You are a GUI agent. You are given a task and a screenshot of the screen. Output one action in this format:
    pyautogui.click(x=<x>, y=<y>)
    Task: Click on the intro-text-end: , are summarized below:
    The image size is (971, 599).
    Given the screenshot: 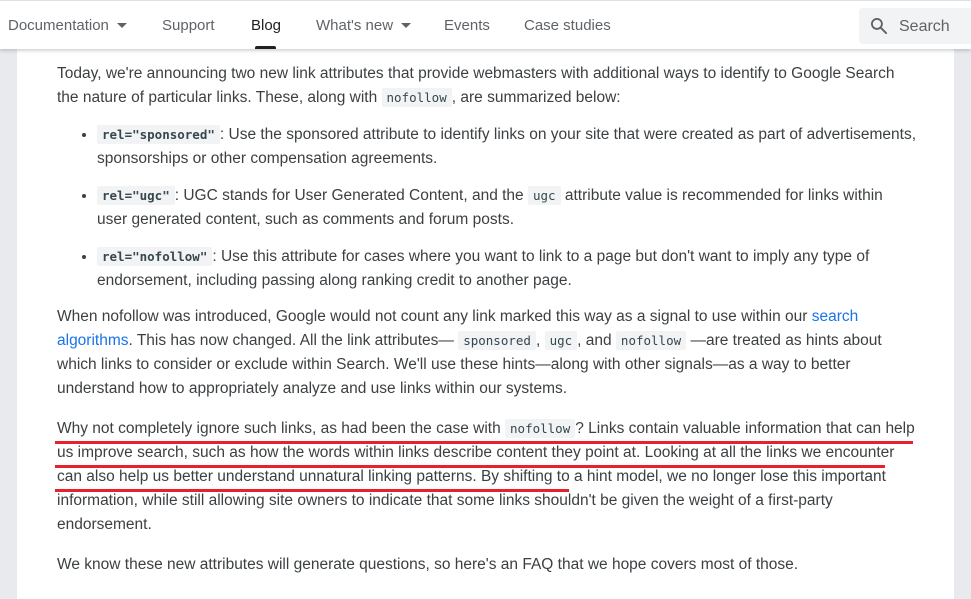 What is the action you would take?
    pyautogui.click(x=536, y=97)
    